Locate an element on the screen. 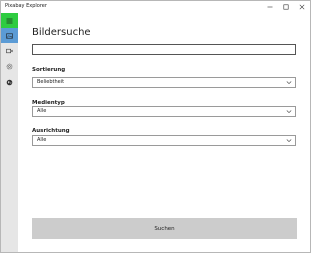 This screenshot has height=253, width=320. minimize-icon is located at coordinates (270, 7).